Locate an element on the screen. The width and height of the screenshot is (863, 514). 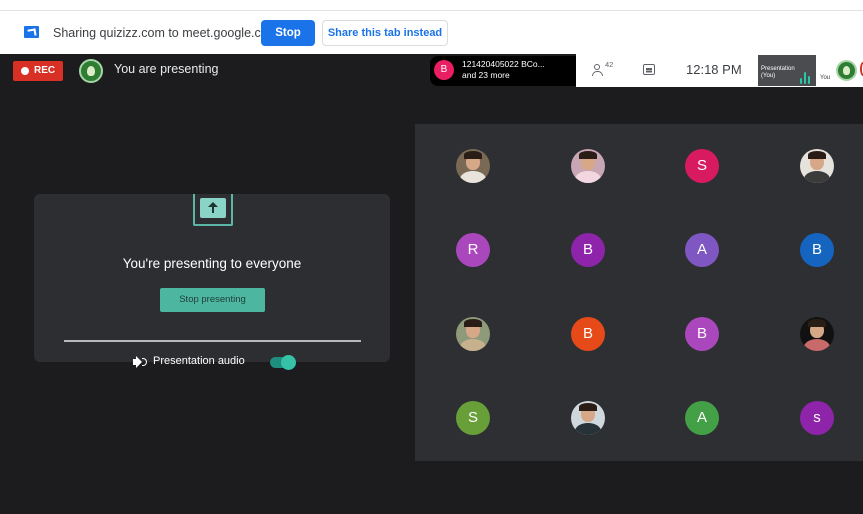
participant-avatar: B is located at coordinates (444, 70).